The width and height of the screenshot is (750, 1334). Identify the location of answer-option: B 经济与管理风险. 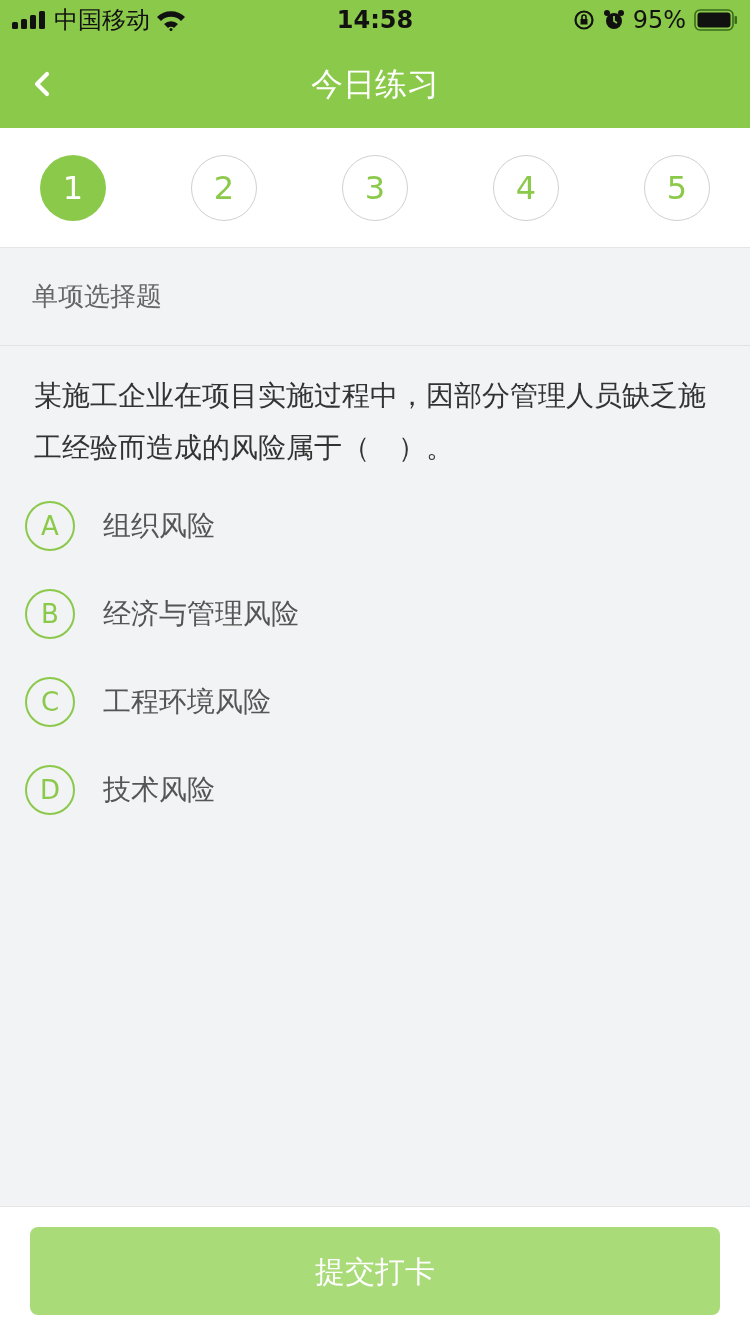
(375, 614).